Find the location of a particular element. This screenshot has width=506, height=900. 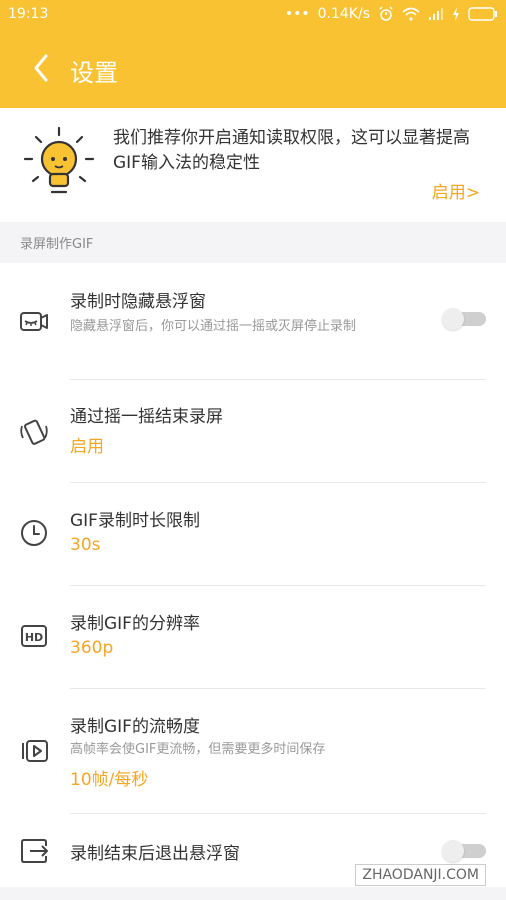

section-title: 录屏制作GIF is located at coordinates (57, 244).